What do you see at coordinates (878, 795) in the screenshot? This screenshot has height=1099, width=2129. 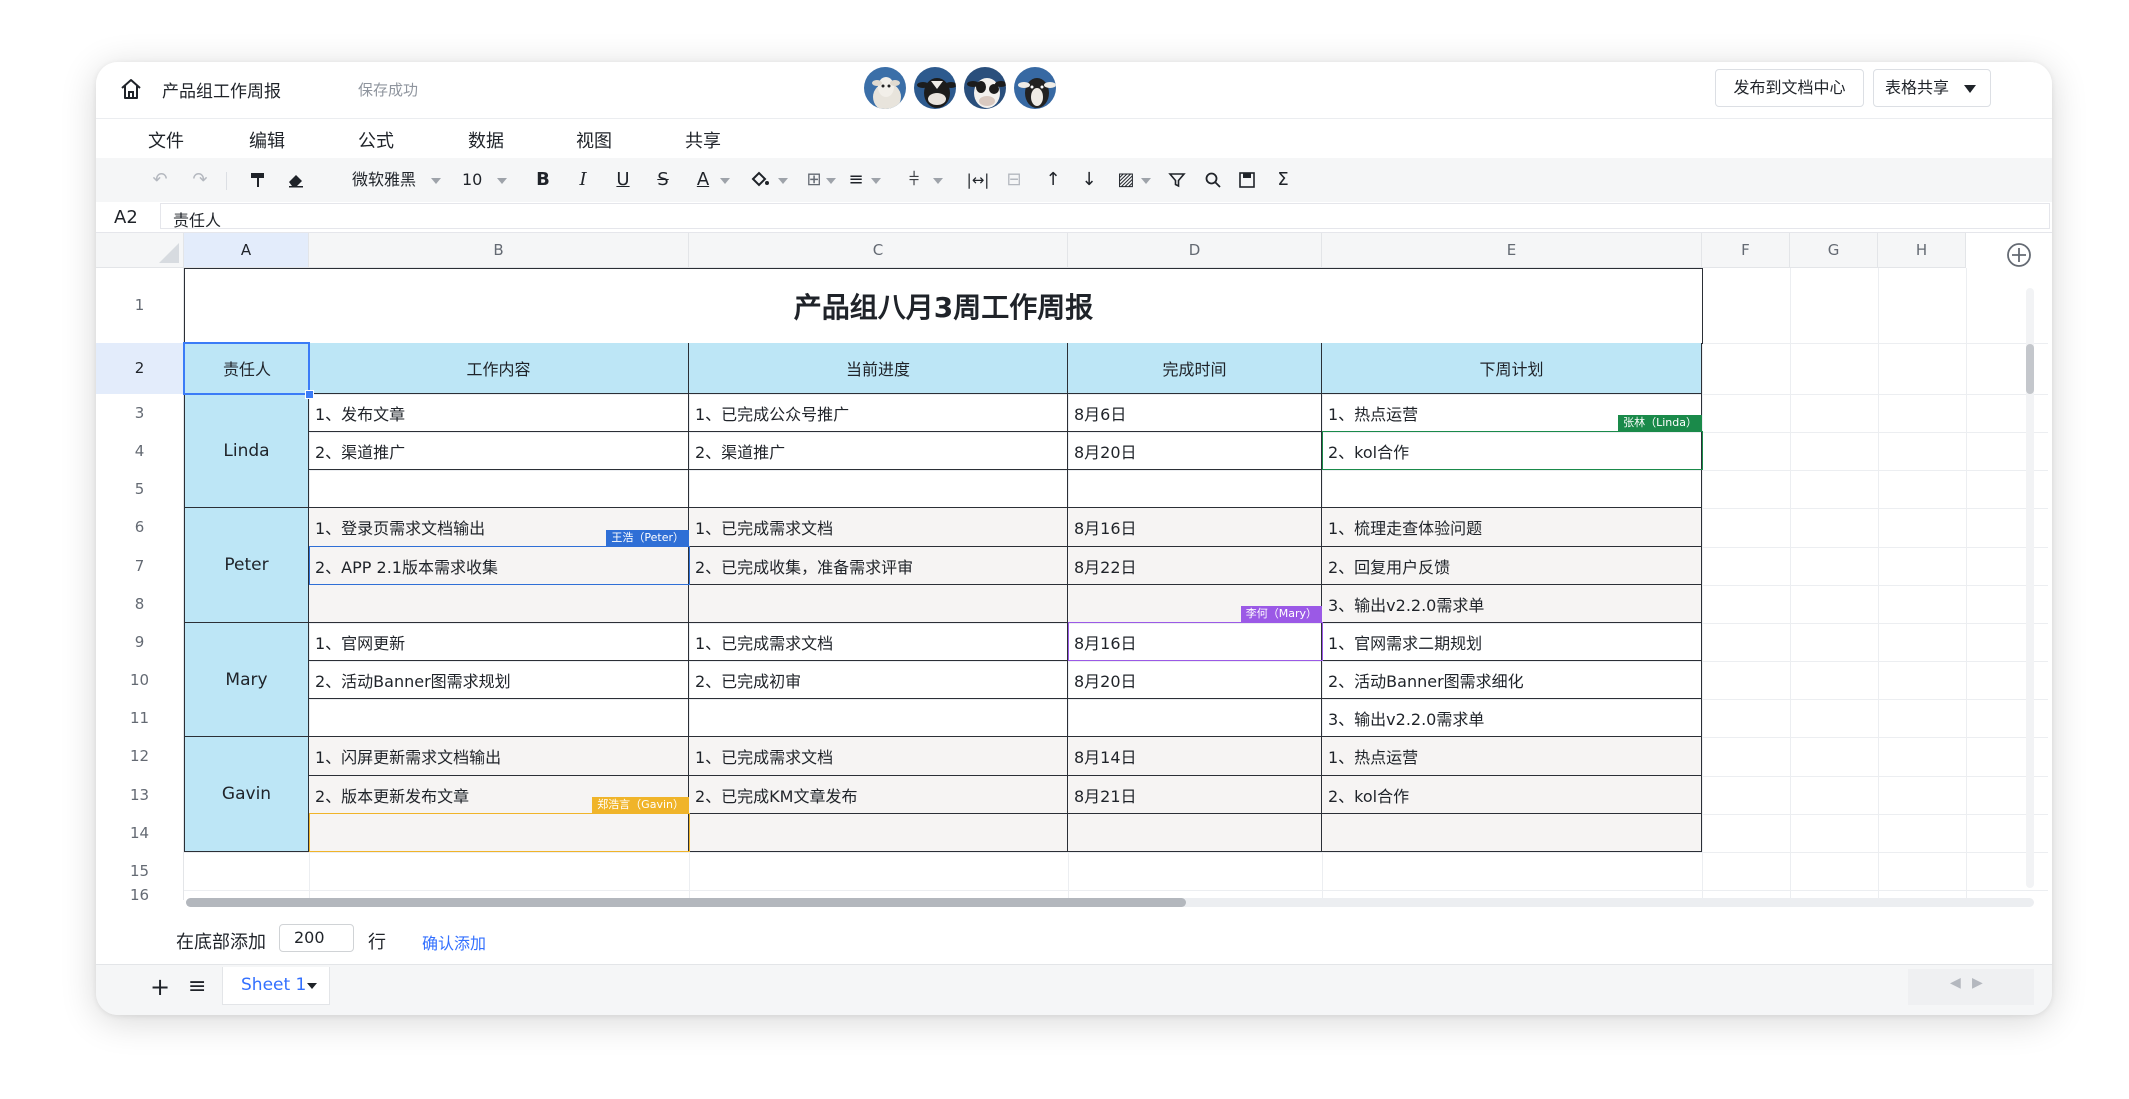 I see `progress-cell: 2、已完成KM文章发布` at bounding box center [878, 795].